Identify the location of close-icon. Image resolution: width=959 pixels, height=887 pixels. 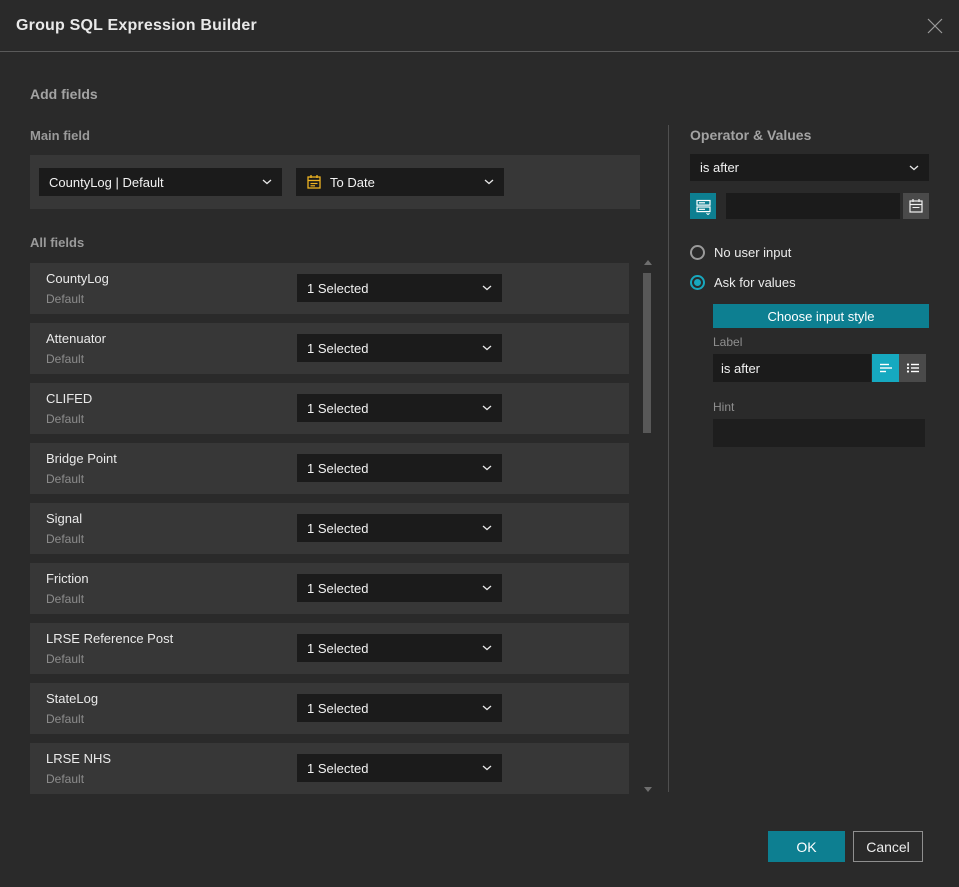
(935, 26).